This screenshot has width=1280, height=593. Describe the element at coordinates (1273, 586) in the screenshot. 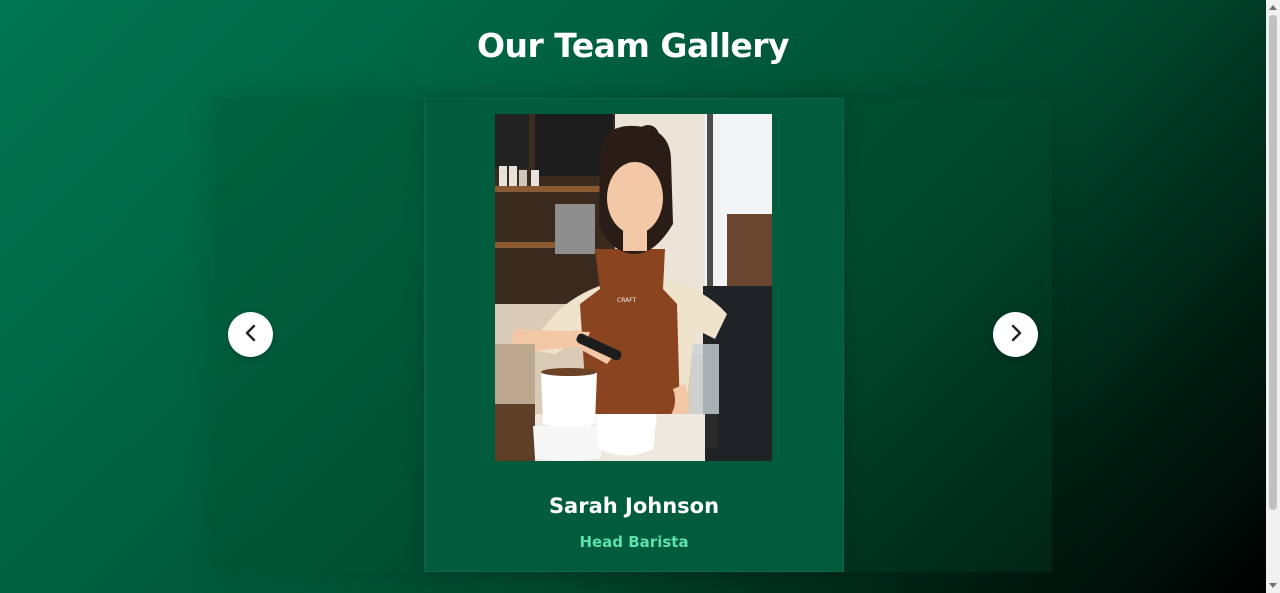

I see `scroll-down-arrow-icon` at that location.